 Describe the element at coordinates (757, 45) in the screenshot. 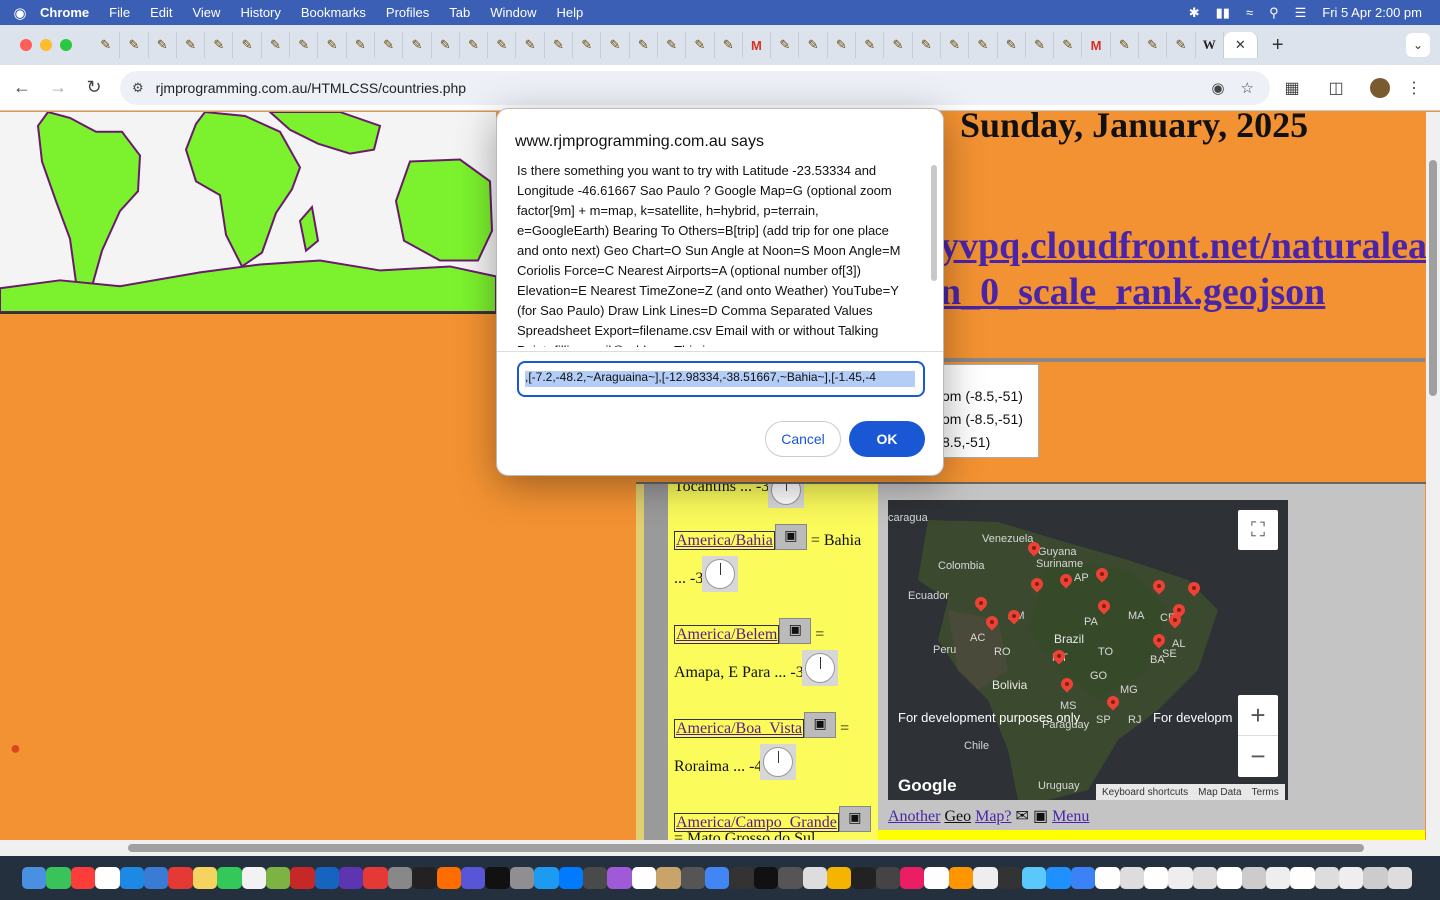

I see `tab-gmail-icon: M` at that location.